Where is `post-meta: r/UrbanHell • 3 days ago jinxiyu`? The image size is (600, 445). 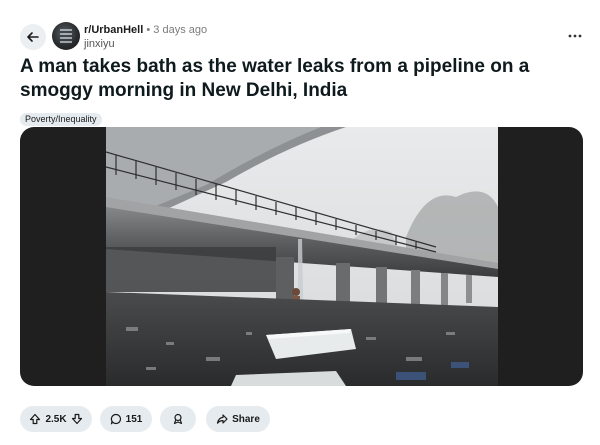 post-meta: r/UrbanHell • 3 days ago jinxiyu is located at coordinates (145, 37).